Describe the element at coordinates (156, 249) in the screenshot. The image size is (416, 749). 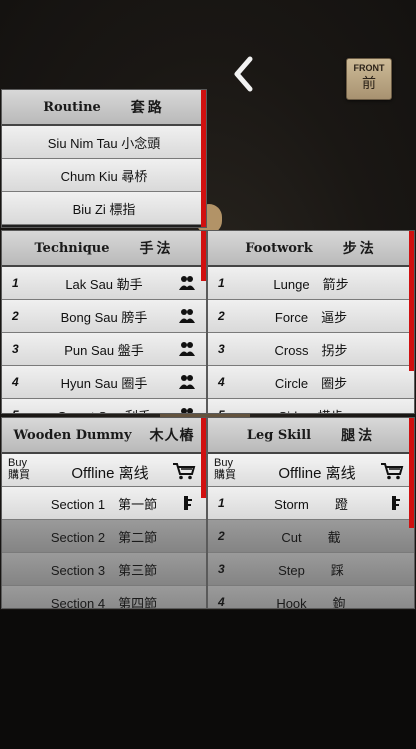
I see `technique-title-zh: 手法` at that location.